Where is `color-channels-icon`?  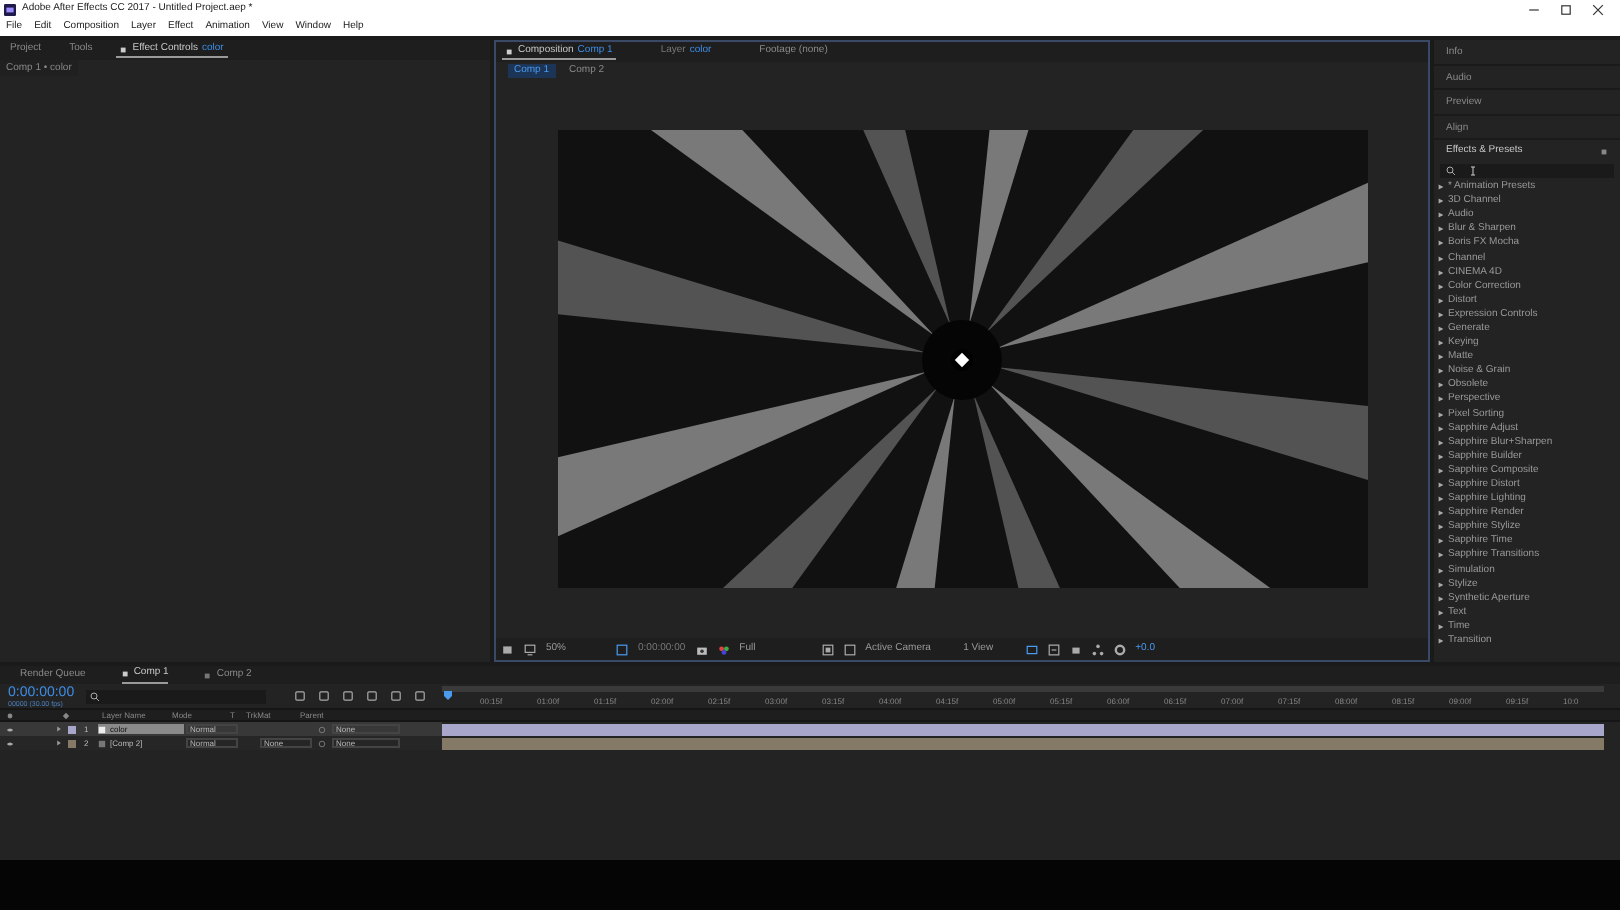 color-channels-icon is located at coordinates (723, 649).